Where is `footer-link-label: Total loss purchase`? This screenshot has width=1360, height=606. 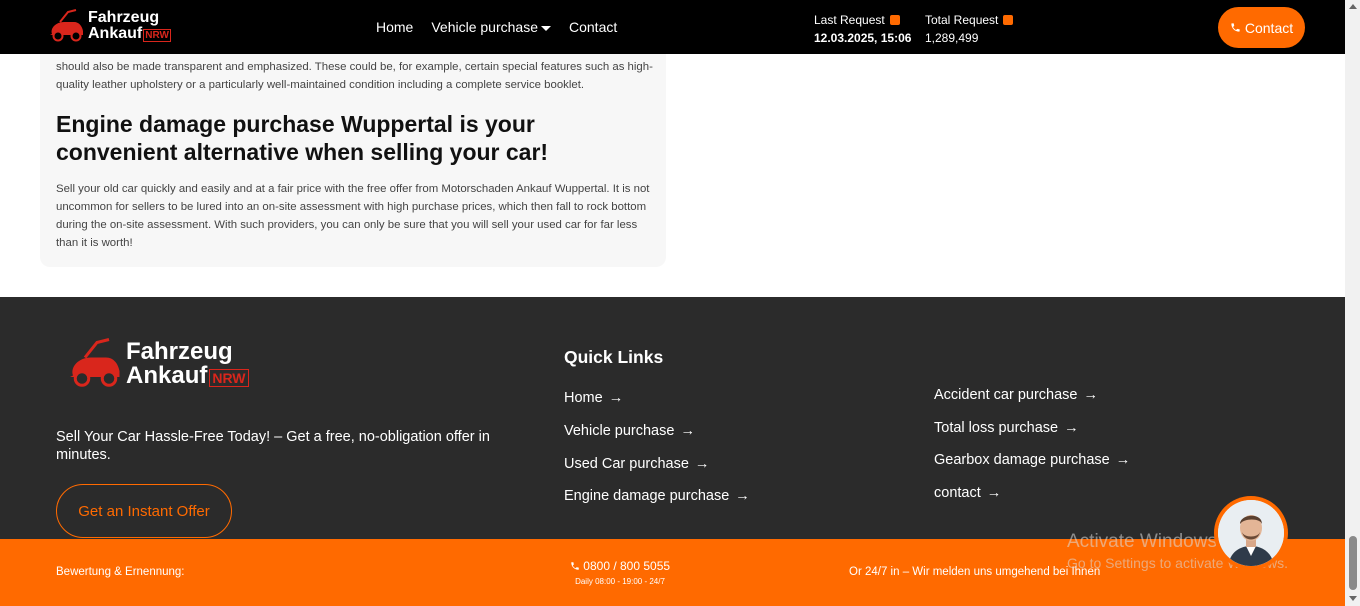
footer-link-label: Total loss purchase is located at coordinates (996, 428).